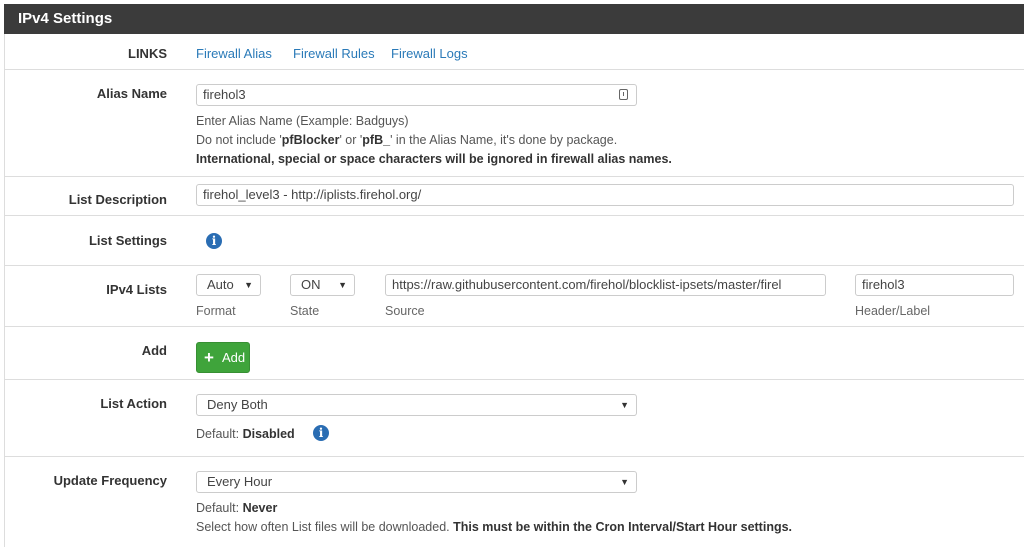 The width and height of the screenshot is (1024, 547). What do you see at coordinates (514, 353) in the screenshot?
I see `add-row: Add` at bounding box center [514, 353].